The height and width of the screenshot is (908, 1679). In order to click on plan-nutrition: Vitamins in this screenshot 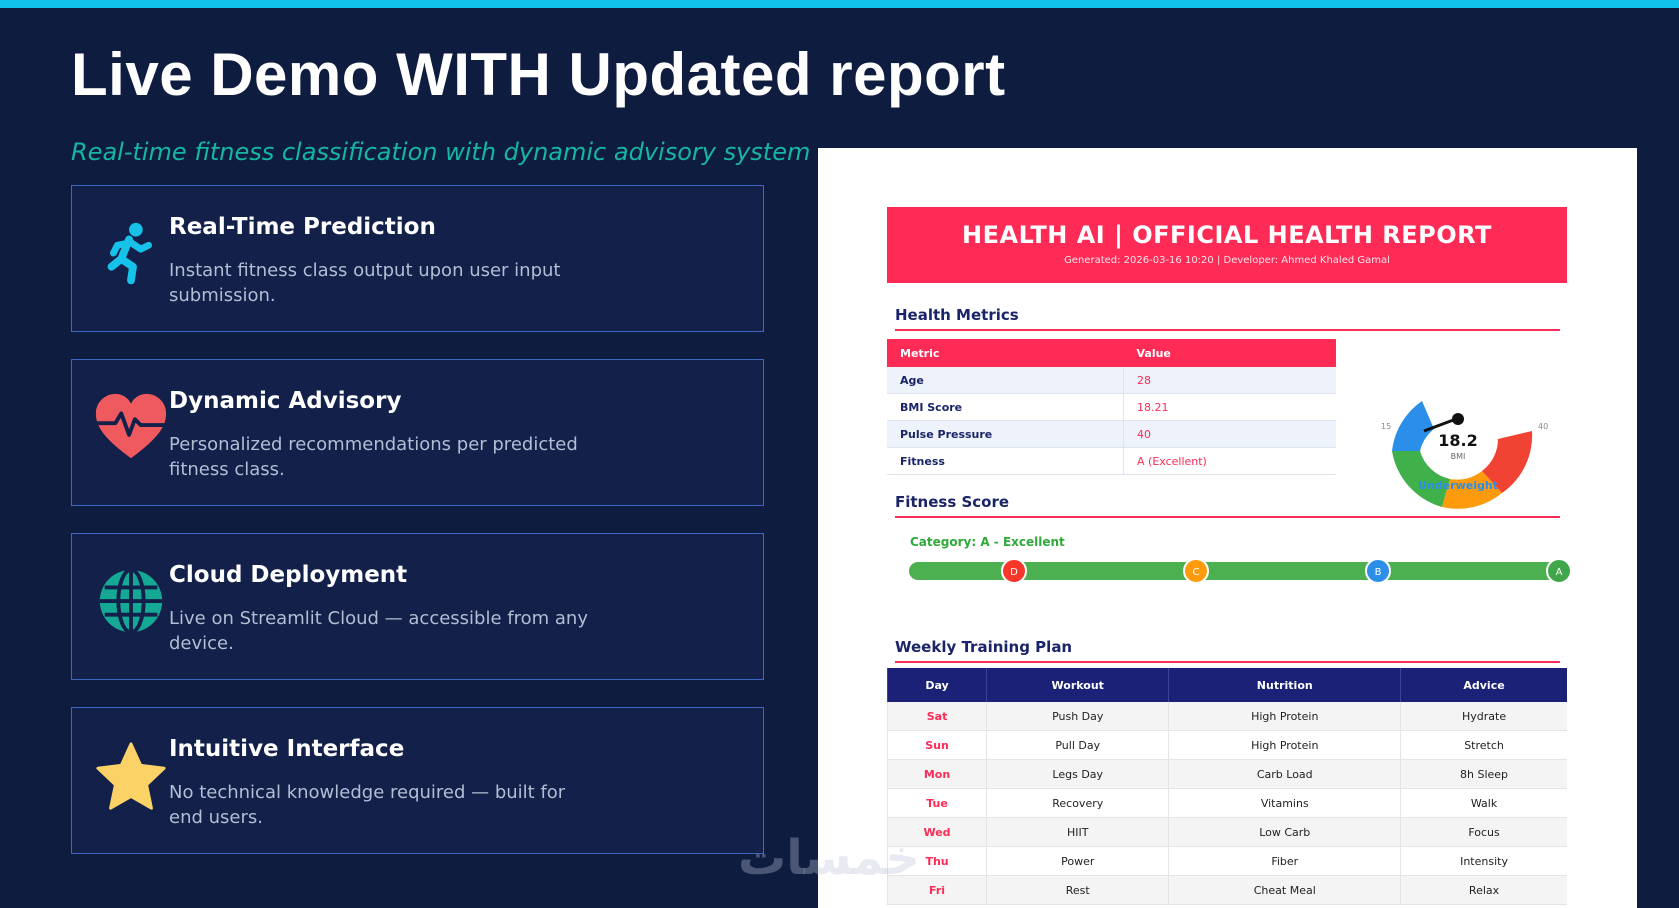, I will do `click(1284, 803)`.